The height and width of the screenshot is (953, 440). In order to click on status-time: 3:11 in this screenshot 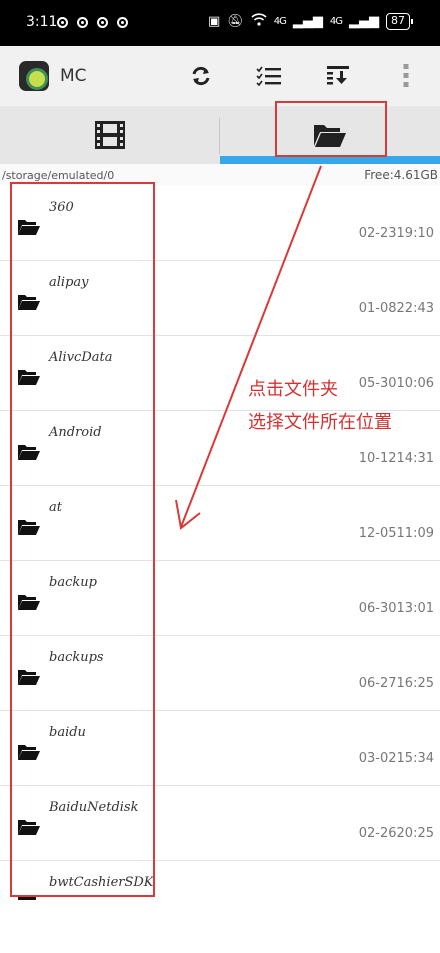, I will do `click(42, 22)`.